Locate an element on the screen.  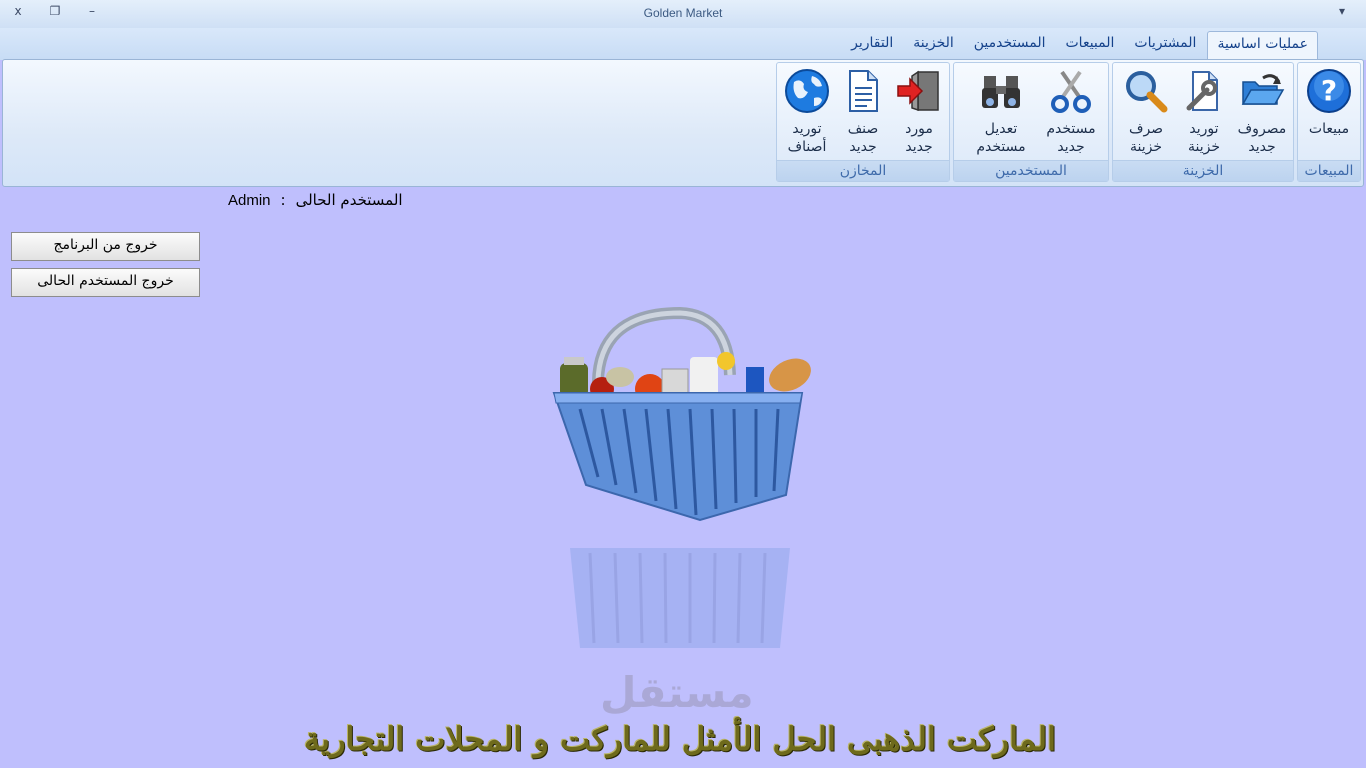
new-item-button: صنف جديد is located at coordinates (863, 110).